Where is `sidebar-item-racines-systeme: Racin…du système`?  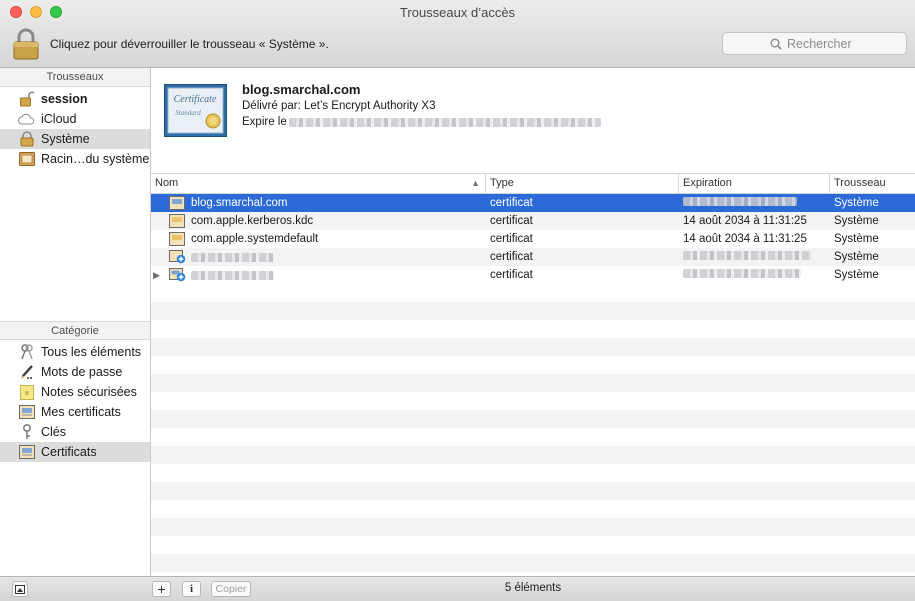
sidebar-item-racines-systeme: Racin…du système is located at coordinates (75, 159).